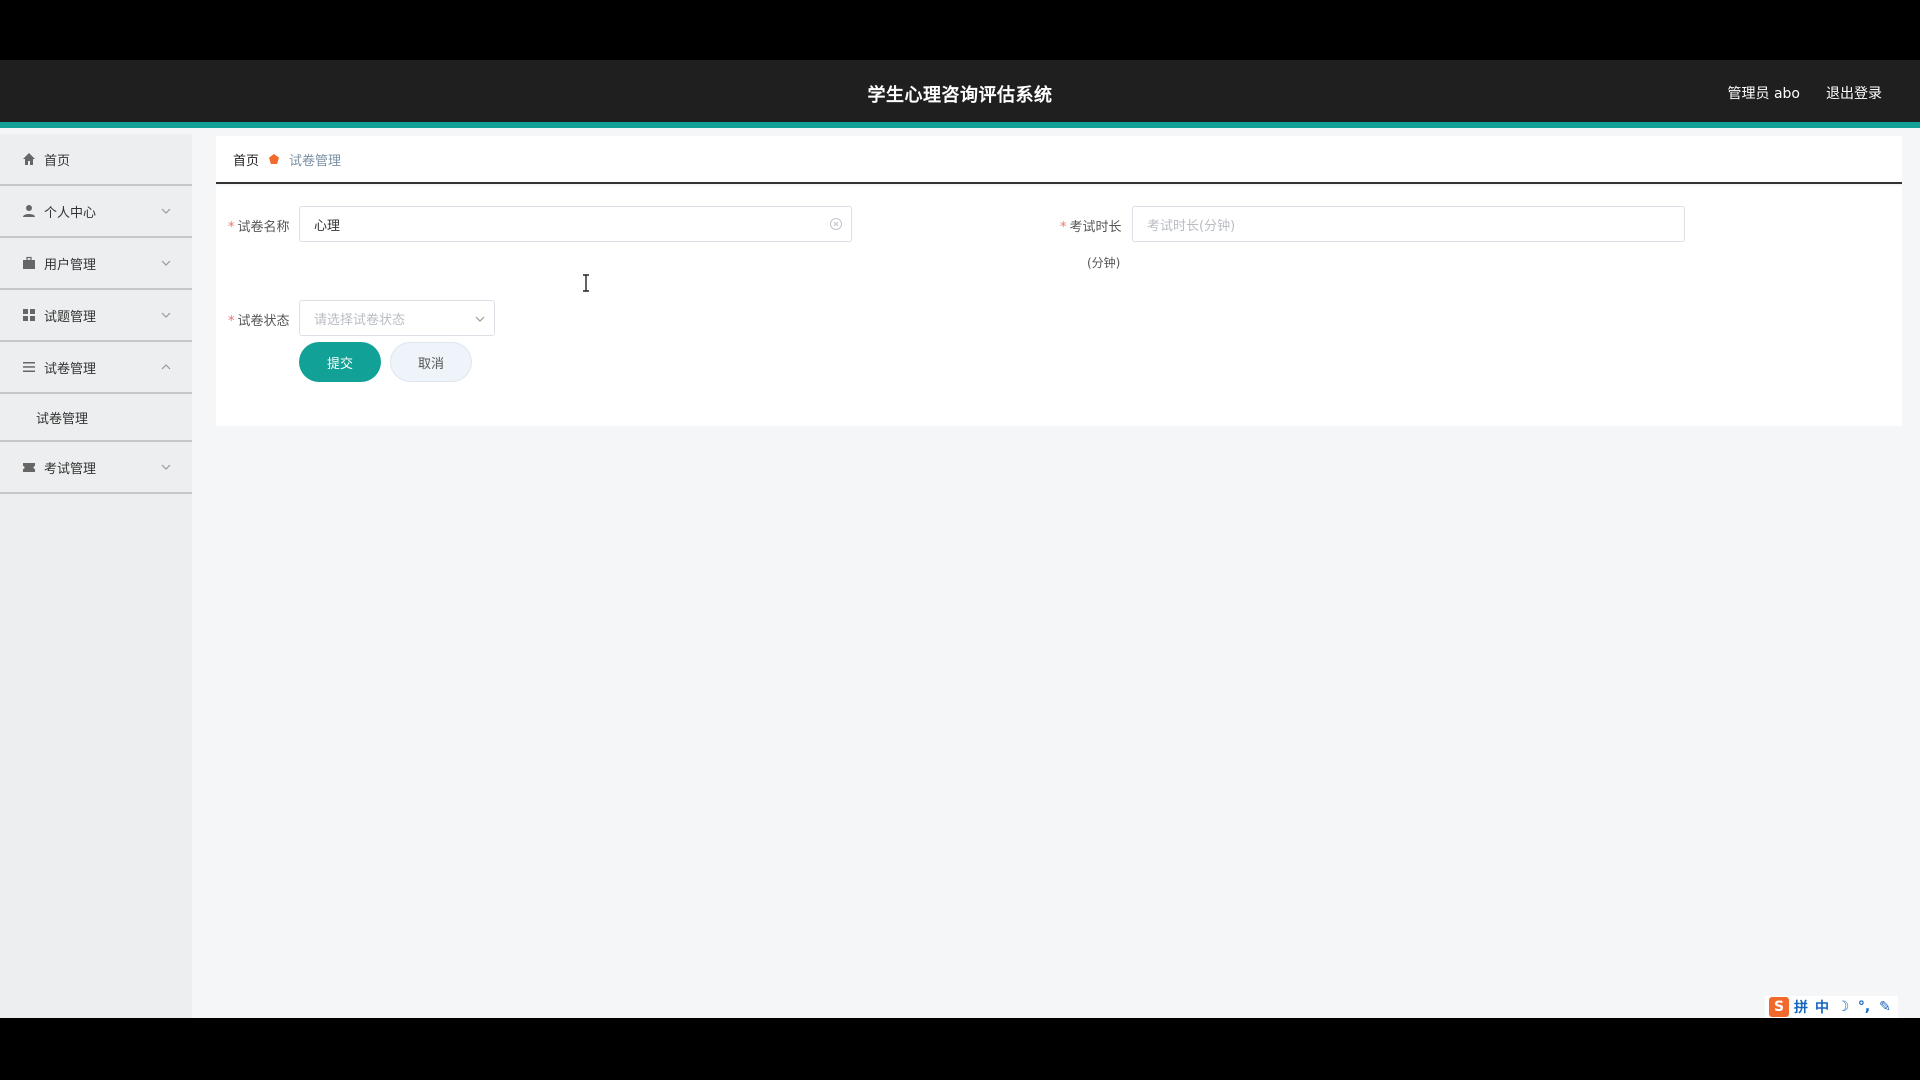  Describe the element at coordinates (70, 265) in the screenshot. I see `sidebar-item-label: 用户管理` at that location.